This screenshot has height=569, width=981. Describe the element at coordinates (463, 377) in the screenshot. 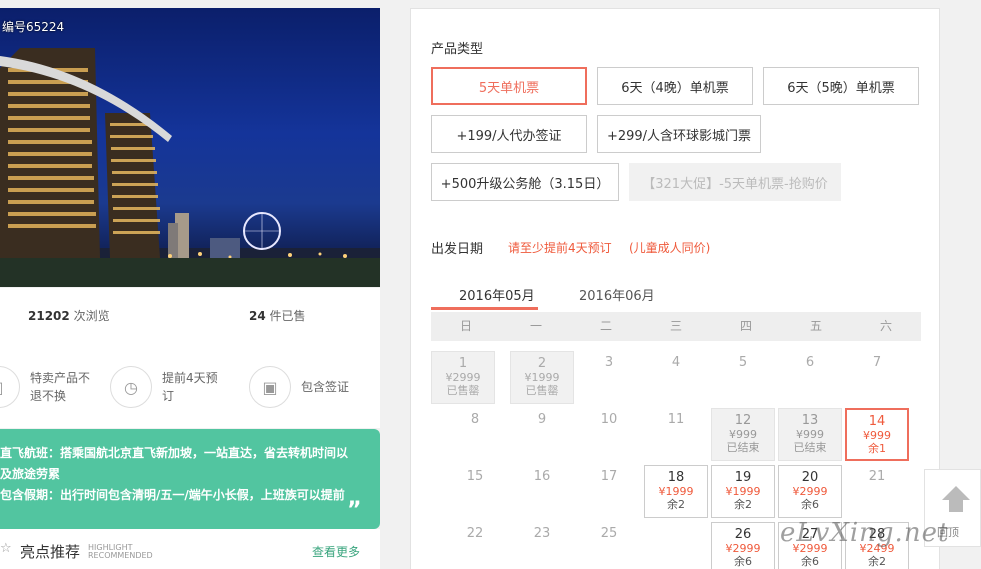

I see `date-cell: 1 ¥2999 已售罄` at that location.